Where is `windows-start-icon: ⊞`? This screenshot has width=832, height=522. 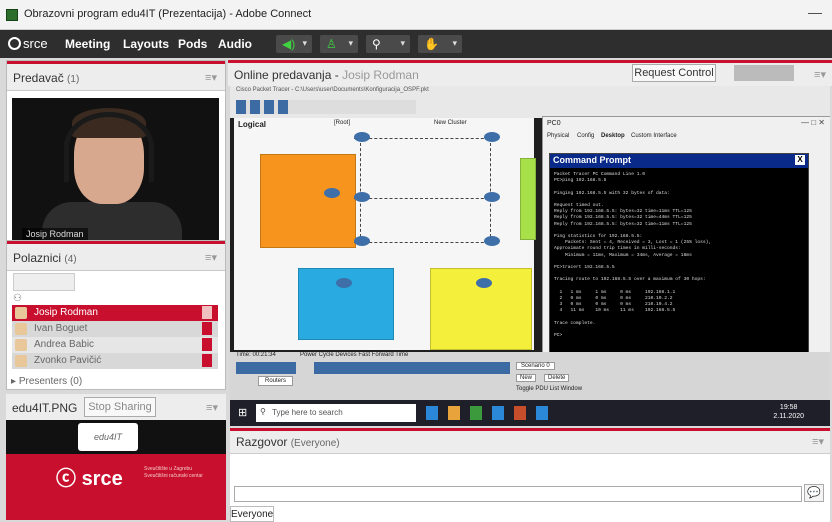
windows-start-icon: ⊞ is located at coordinates (242, 412).